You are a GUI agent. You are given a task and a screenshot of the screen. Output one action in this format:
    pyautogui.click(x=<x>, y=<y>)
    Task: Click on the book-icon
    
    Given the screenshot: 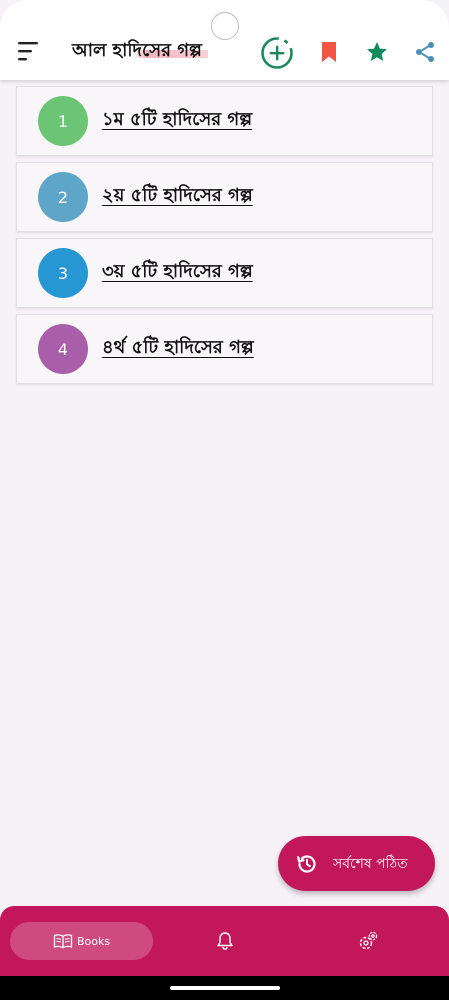 What is the action you would take?
    pyautogui.click(x=63, y=941)
    